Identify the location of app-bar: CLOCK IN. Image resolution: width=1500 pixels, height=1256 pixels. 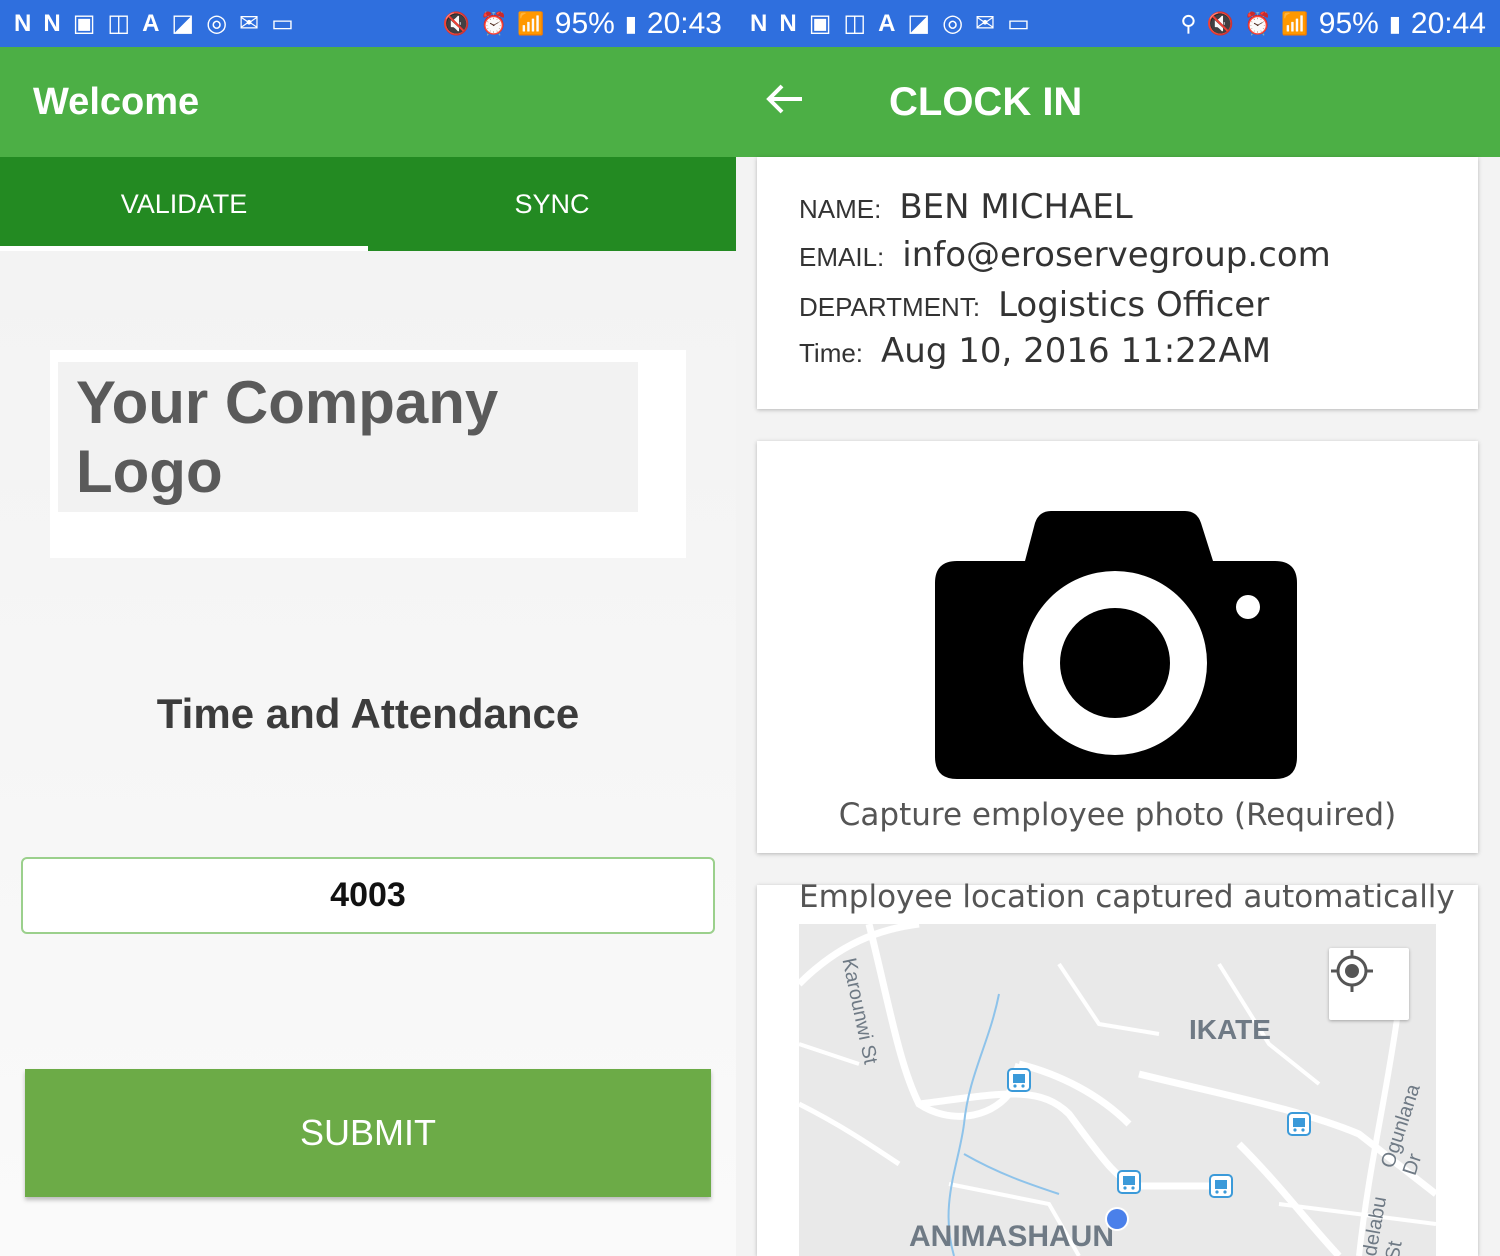
(1118, 102).